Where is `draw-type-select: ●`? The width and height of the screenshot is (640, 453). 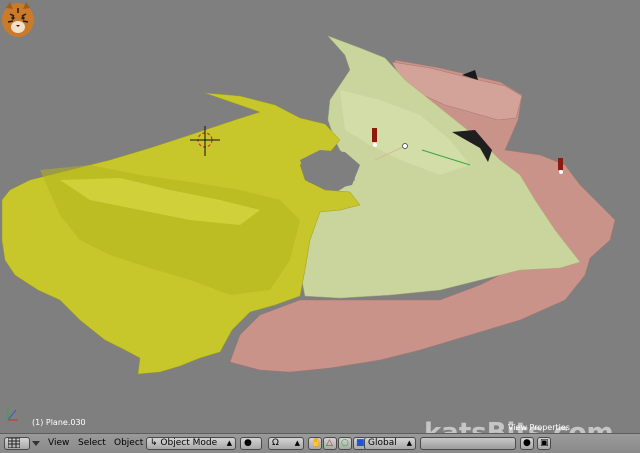
draw-type-select: ● is located at coordinates (251, 443).